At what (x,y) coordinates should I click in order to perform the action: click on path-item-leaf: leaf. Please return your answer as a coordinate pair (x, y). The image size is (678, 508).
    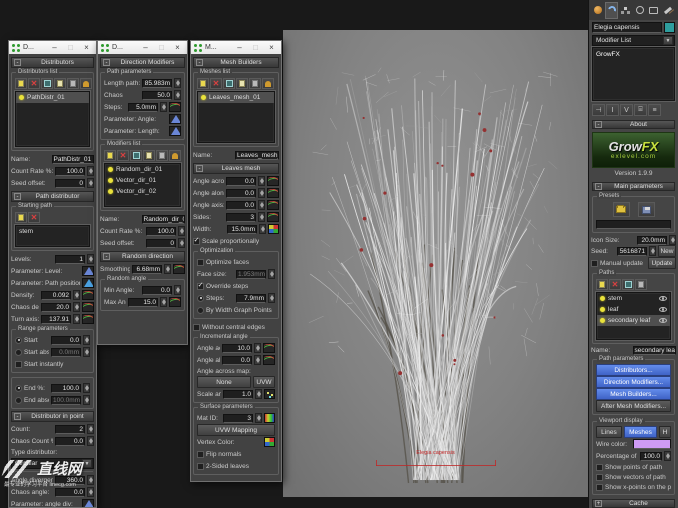
    Looking at the image, I should click on (633, 309).